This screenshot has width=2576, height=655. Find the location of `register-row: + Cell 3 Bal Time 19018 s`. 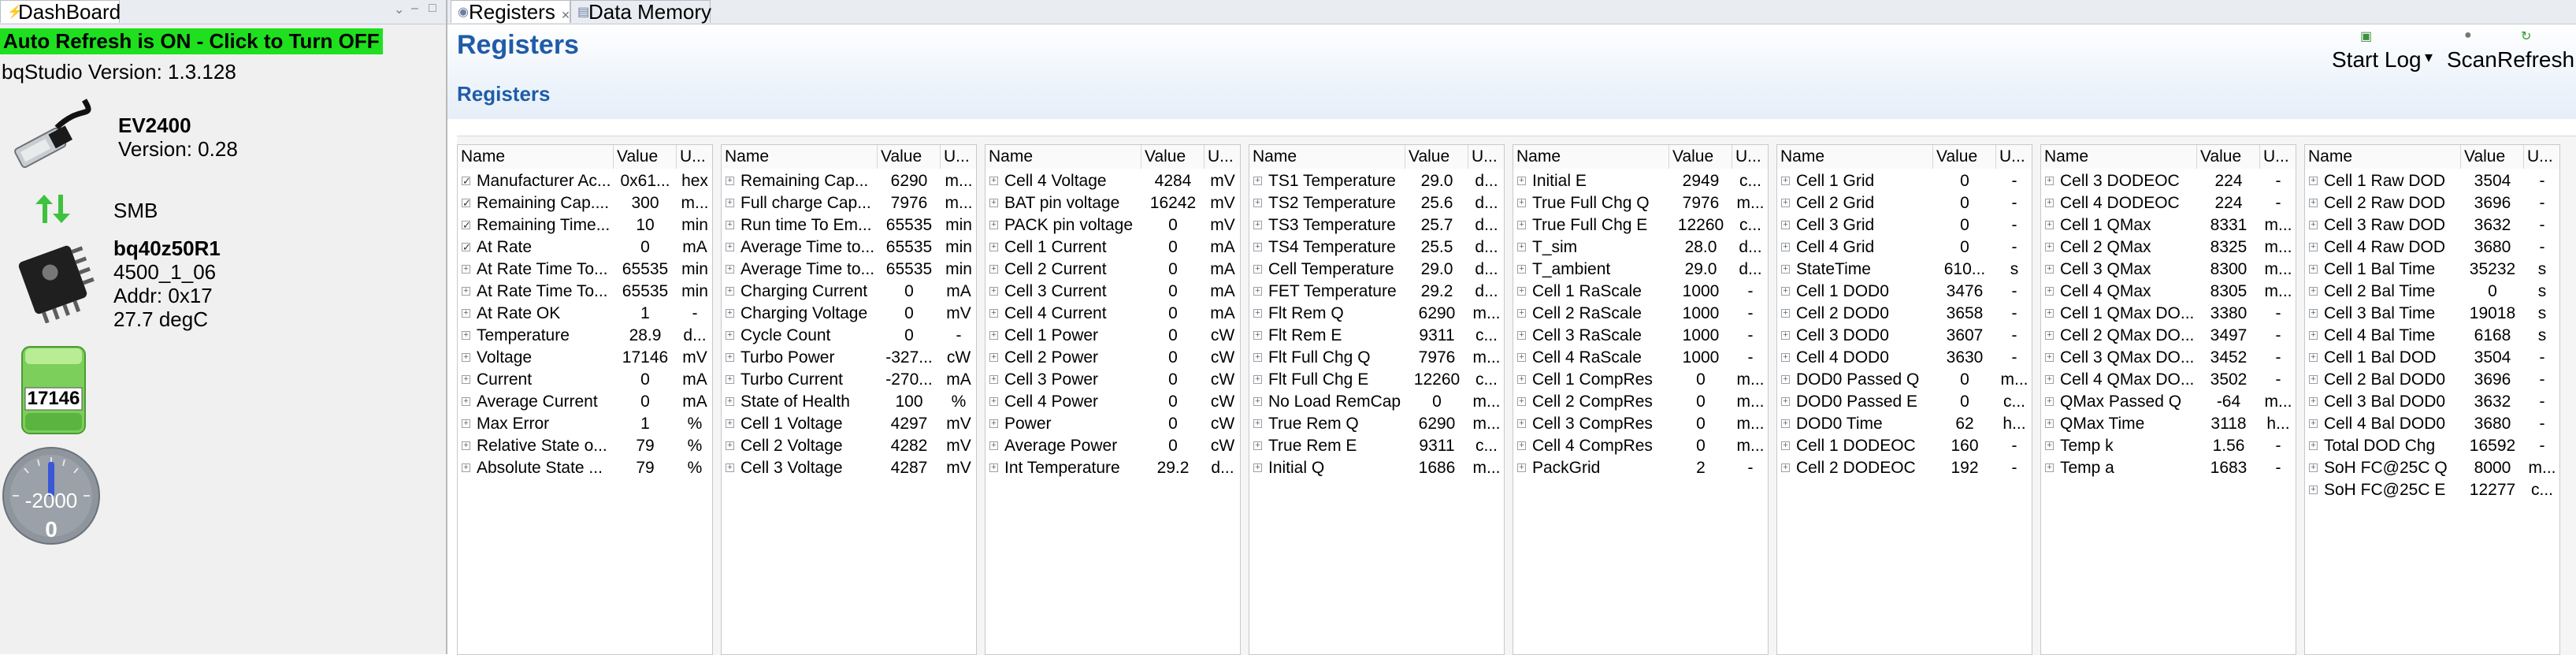

register-row: + Cell 3 Bal Time 19018 s is located at coordinates (2432, 314).